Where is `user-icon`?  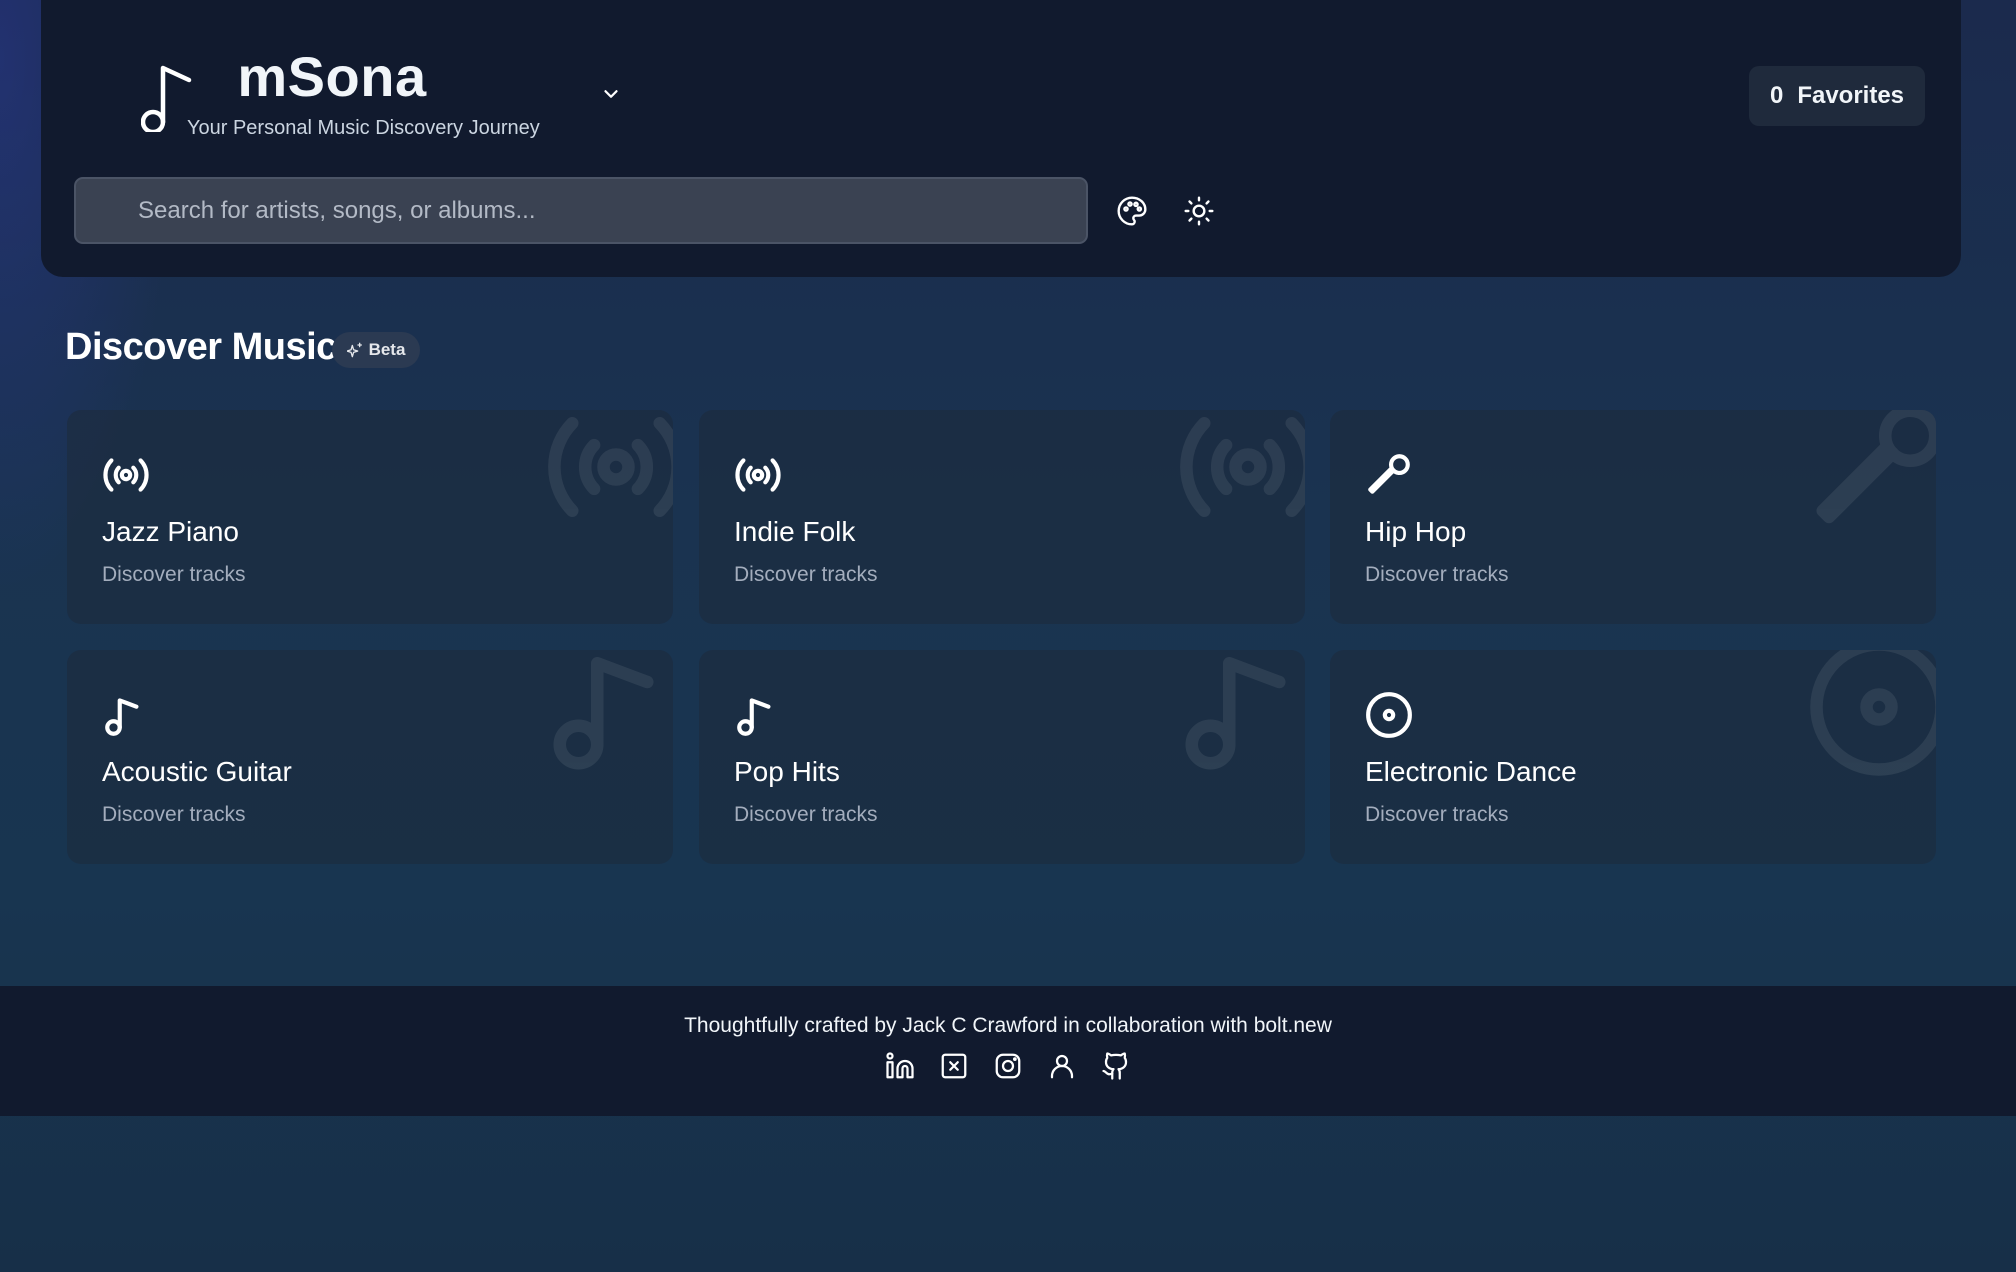 user-icon is located at coordinates (1062, 1066).